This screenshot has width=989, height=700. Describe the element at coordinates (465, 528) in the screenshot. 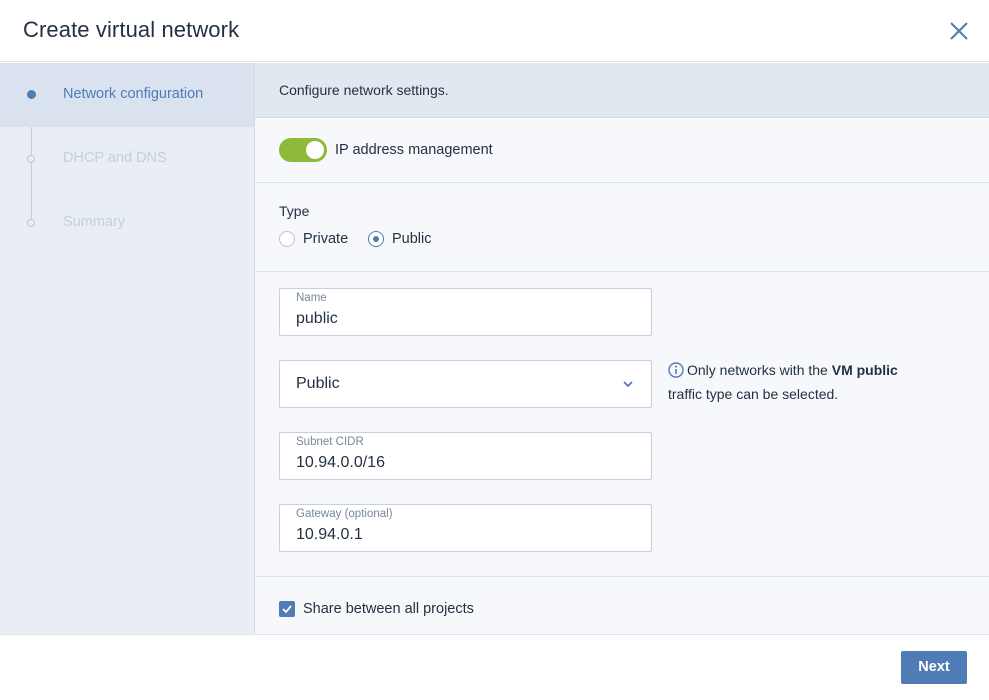

I see `gateway-field: Gateway (optional) 10.94.0.1` at that location.